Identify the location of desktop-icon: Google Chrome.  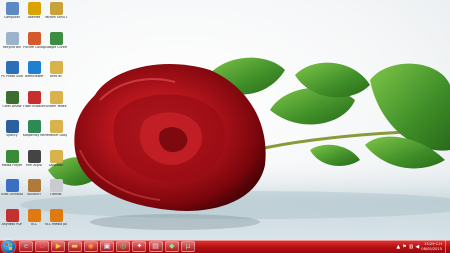
(56, 40).